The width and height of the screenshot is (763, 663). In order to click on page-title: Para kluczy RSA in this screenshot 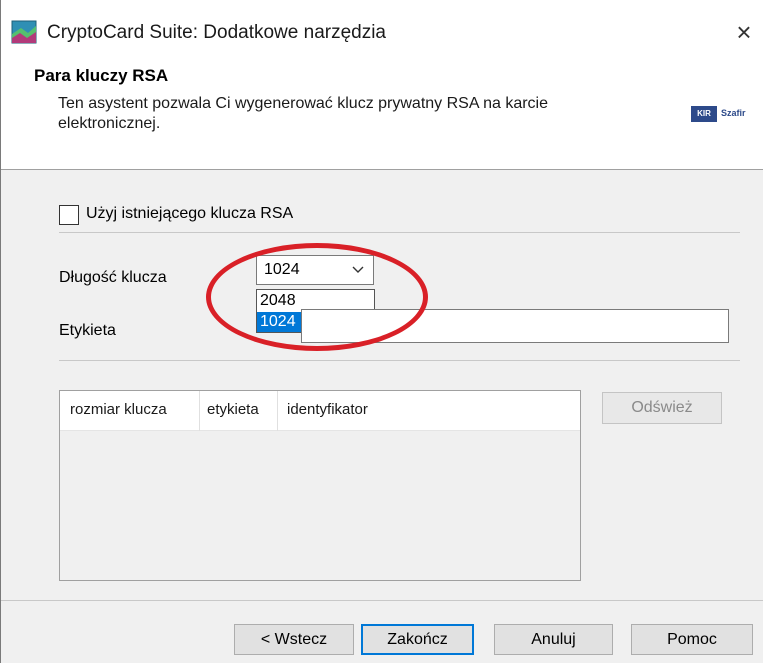, I will do `click(101, 75)`.